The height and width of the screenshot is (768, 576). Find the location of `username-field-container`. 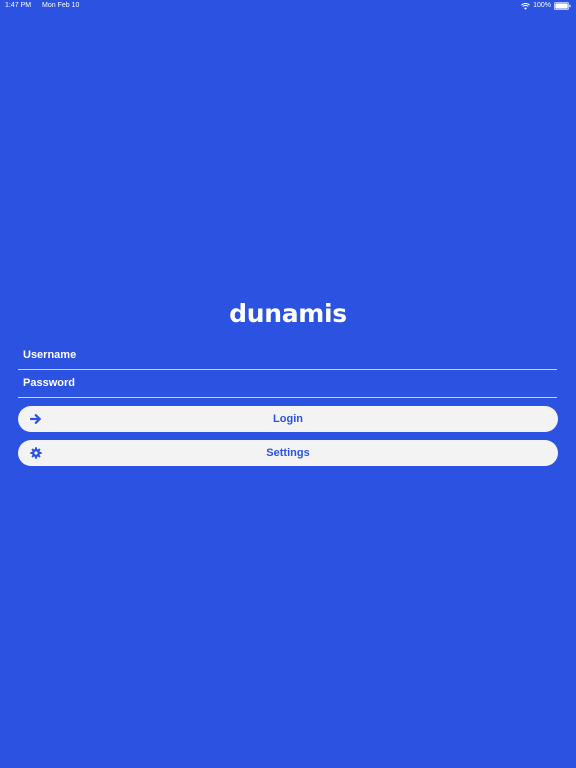

username-field-container is located at coordinates (287, 356).